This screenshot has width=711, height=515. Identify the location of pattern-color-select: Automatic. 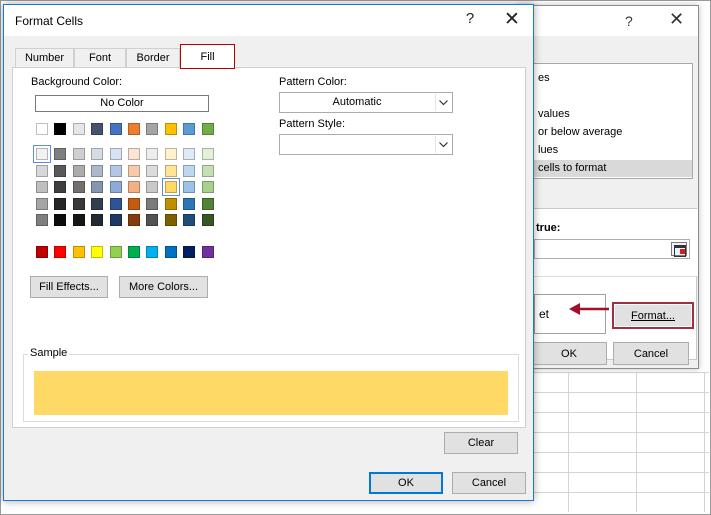
(366, 102).